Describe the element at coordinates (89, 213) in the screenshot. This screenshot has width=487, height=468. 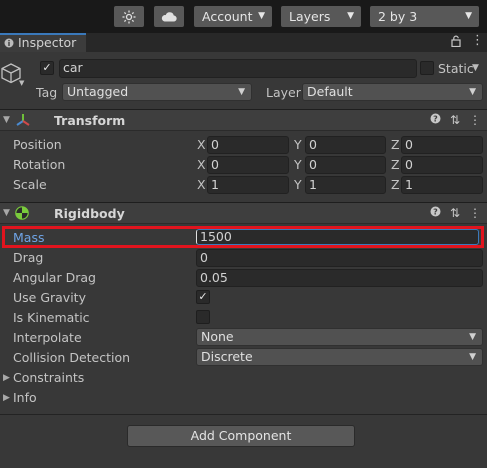
I see `rigidbody-title: Rigidbody` at that location.